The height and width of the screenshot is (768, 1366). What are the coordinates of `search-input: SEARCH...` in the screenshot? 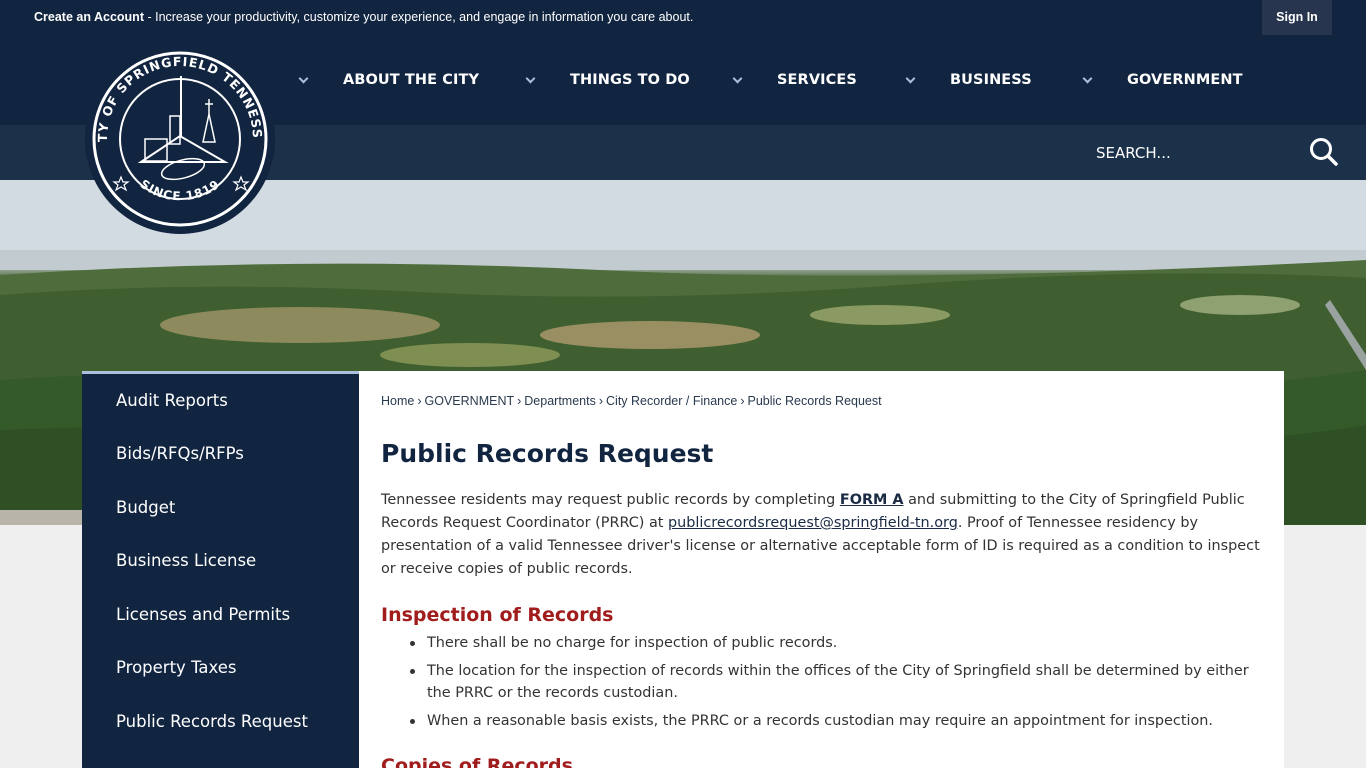 It's located at (1133, 153).